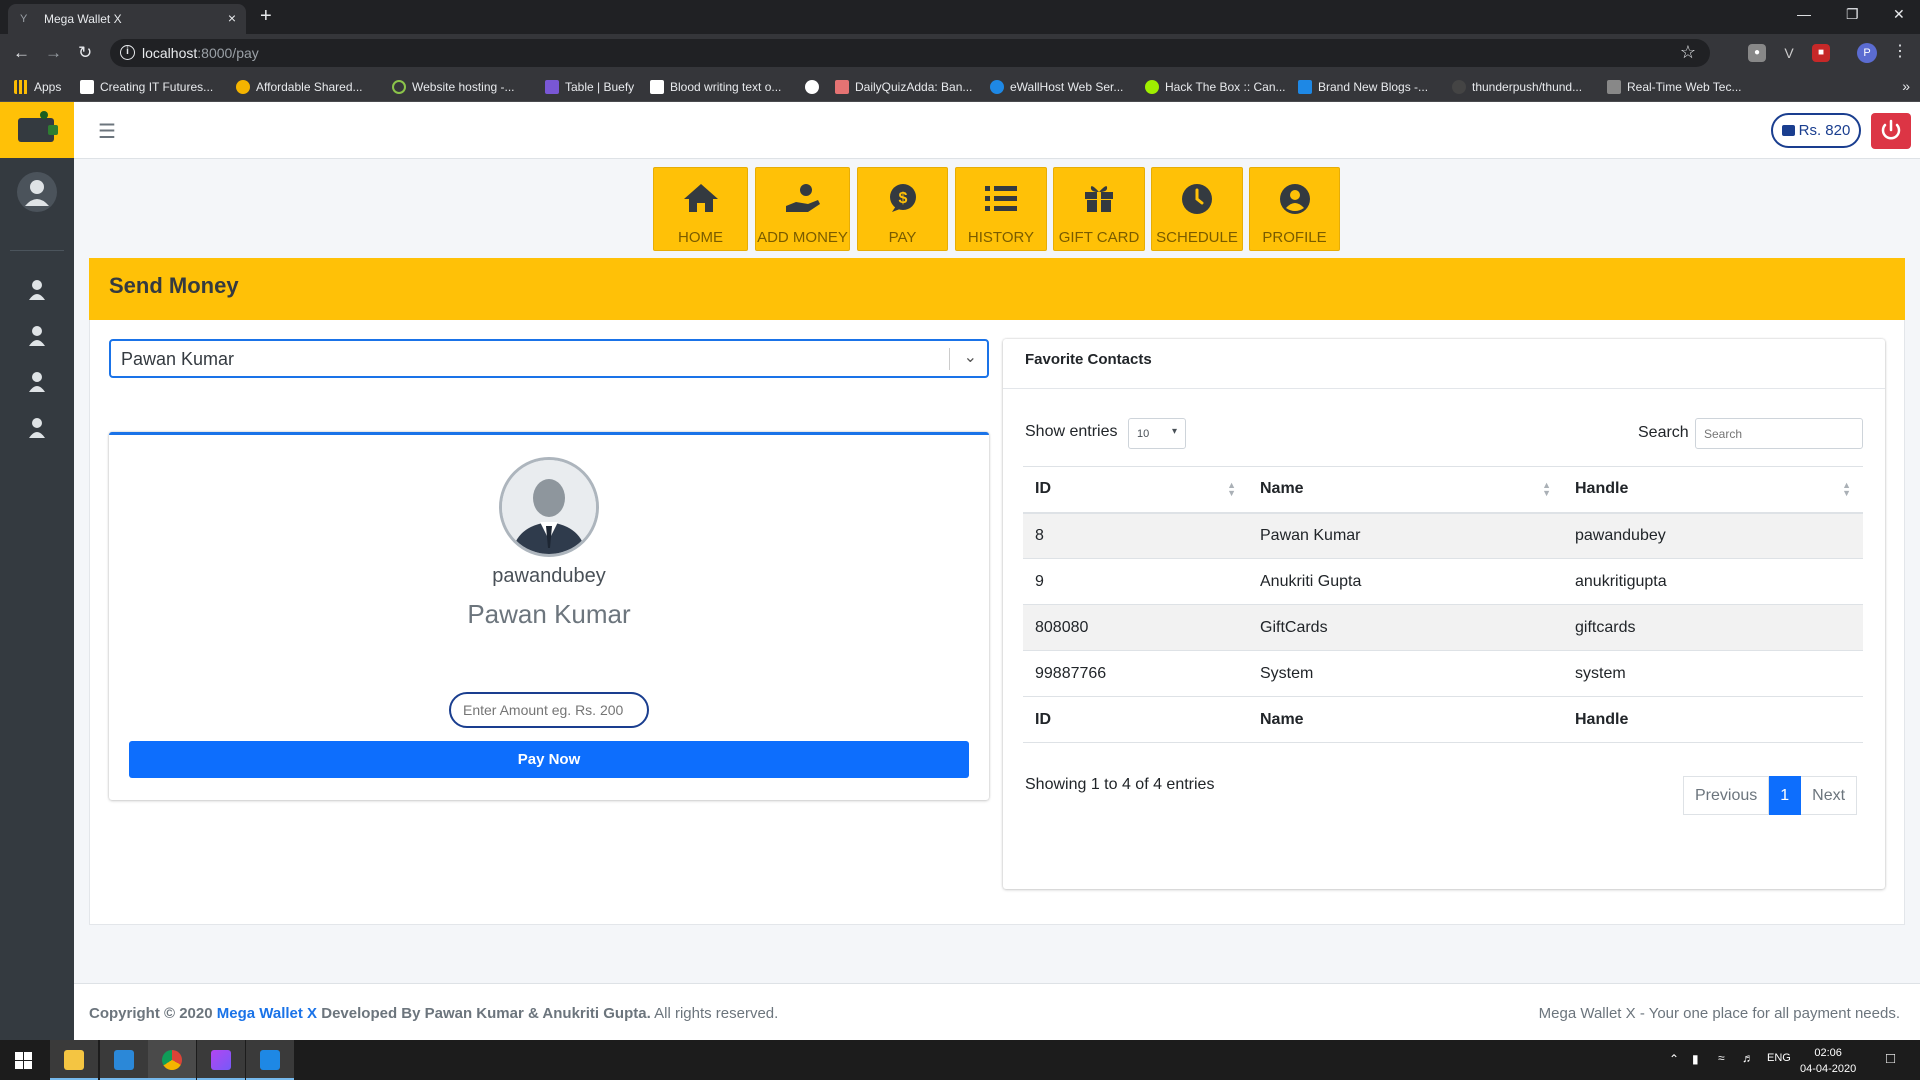  What do you see at coordinates (1757, 53) in the screenshot?
I see `extension-abp-icon: ●` at bounding box center [1757, 53].